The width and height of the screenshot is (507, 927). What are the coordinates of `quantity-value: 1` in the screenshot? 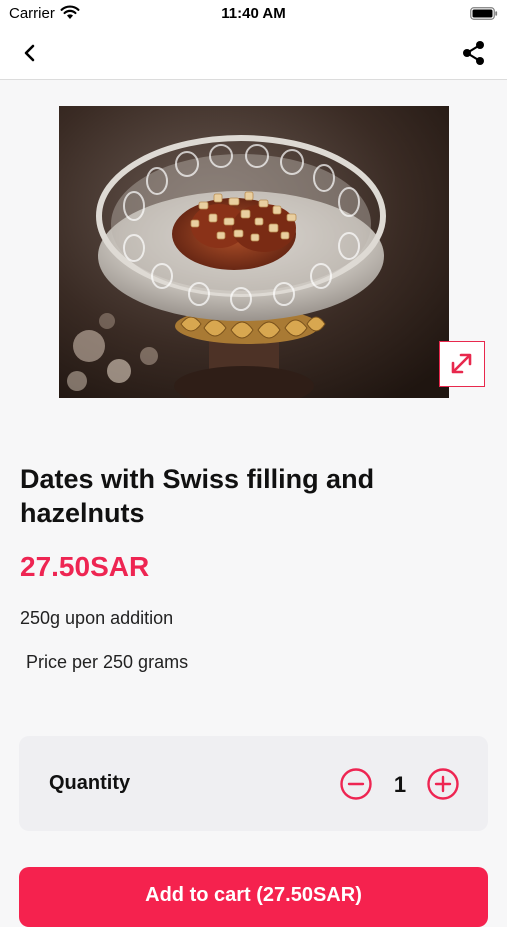 It's located at (400, 784).